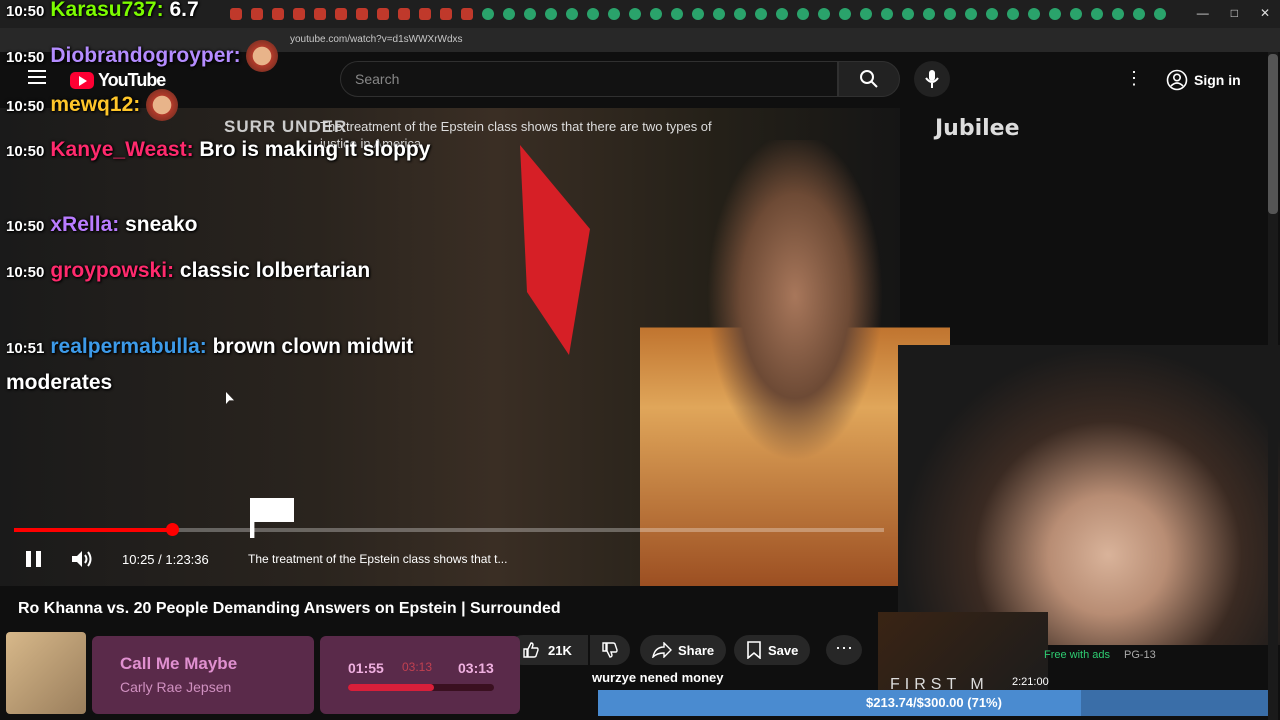 The width and height of the screenshot is (1280, 720). What do you see at coordinates (658, 677) in the screenshot?
I see `donation-message: wurzye nened money` at bounding box center [658, 677].